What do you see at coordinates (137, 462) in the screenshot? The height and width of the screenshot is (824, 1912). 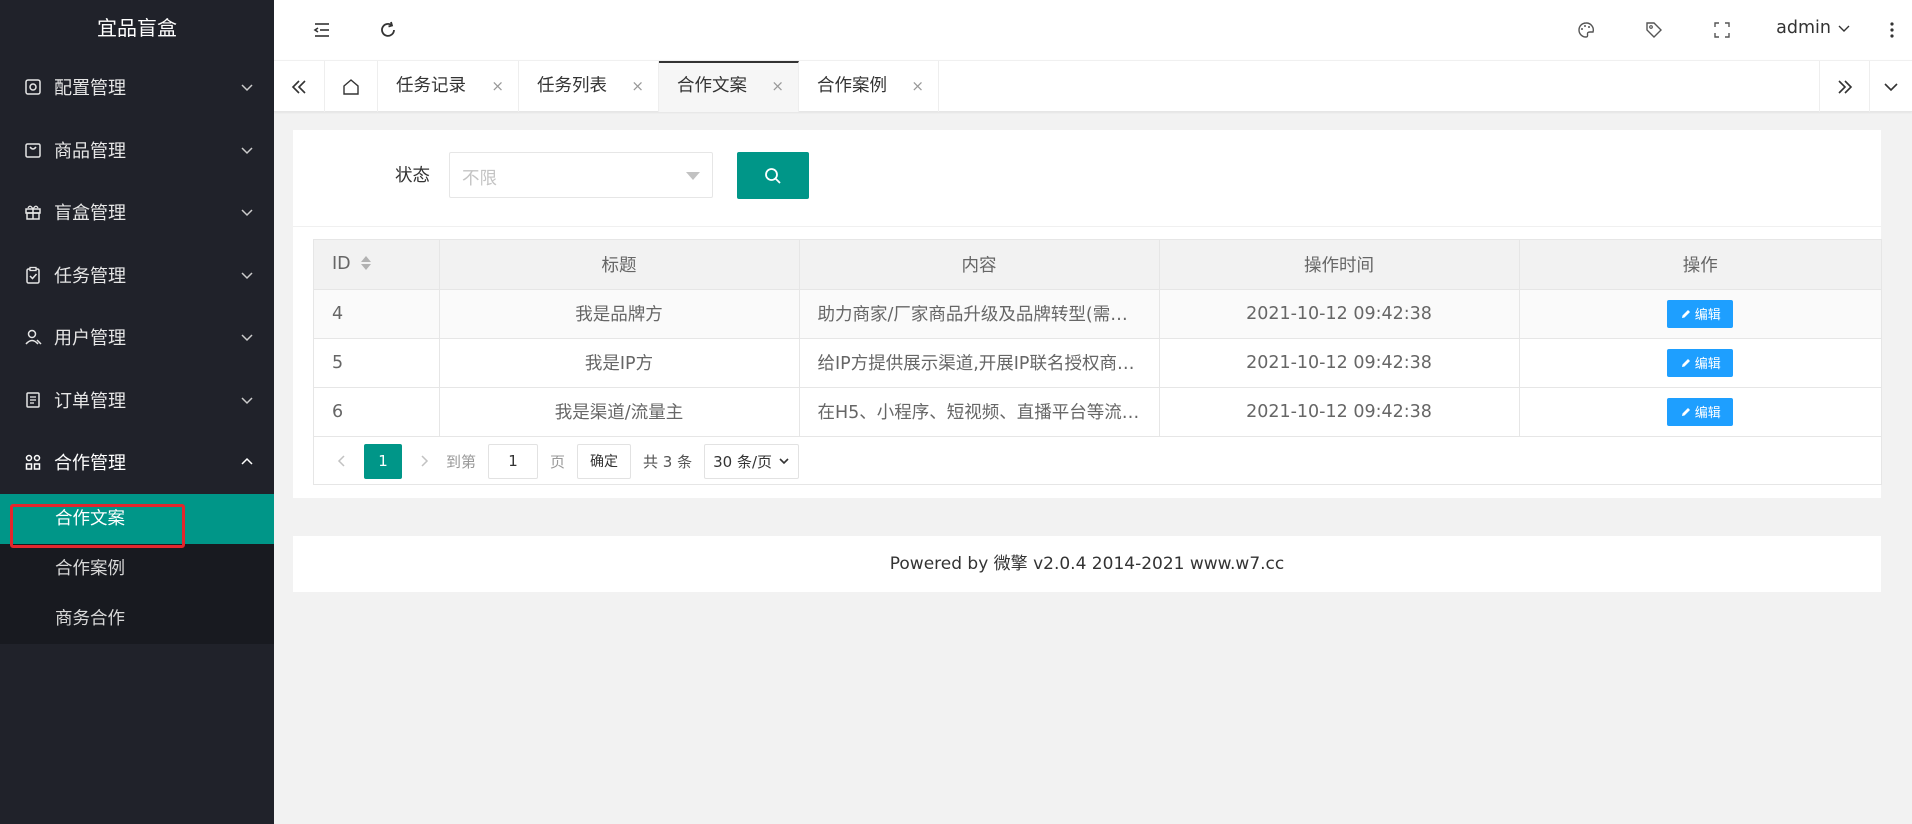 I see `sidebar-item-cooperation: 合作管理` at bounding box center [137, 462].